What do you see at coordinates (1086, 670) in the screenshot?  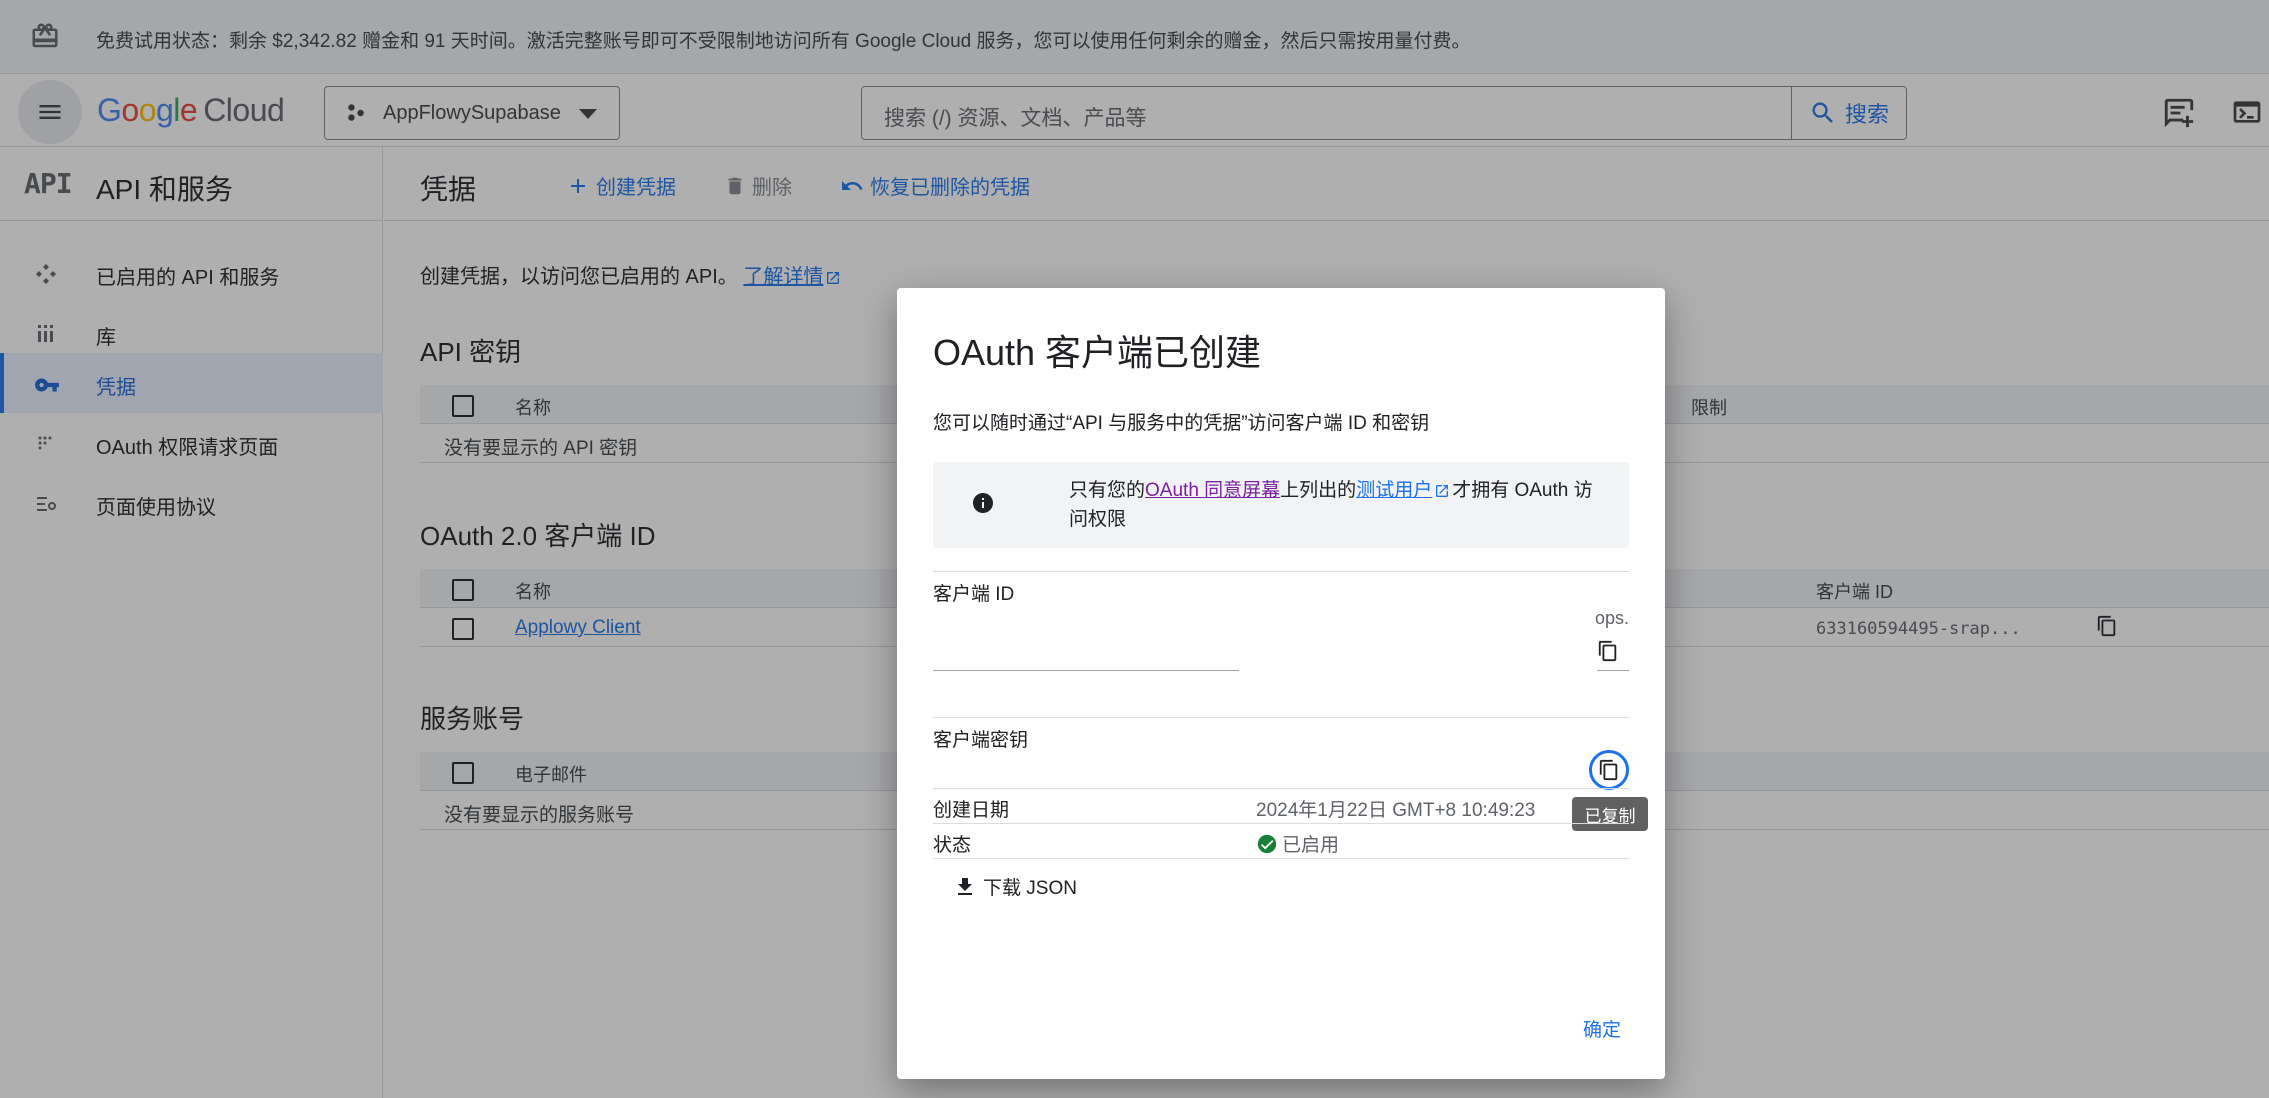 I see `client-id-field` at bounding box center [1086, 670].